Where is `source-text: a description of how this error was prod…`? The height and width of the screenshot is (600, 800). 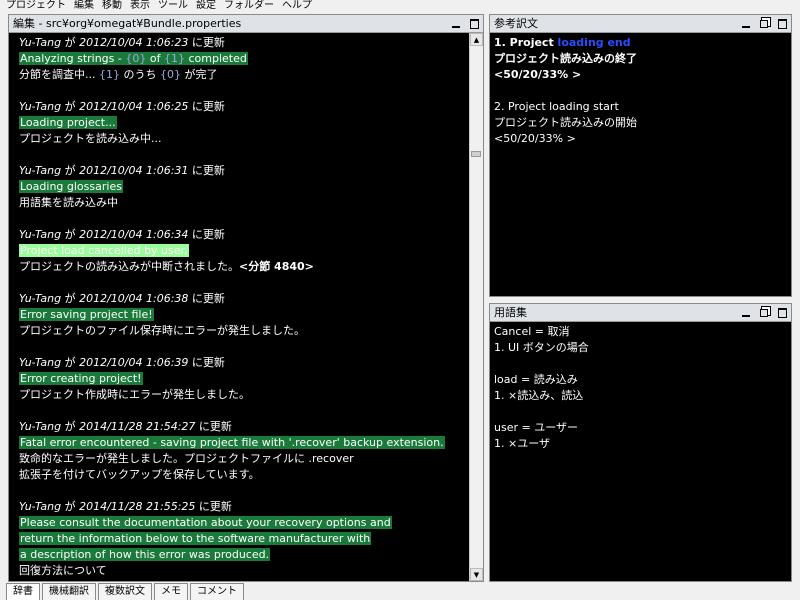 source-text: a description of how this error was prod… is located at coordinates (145, 554).